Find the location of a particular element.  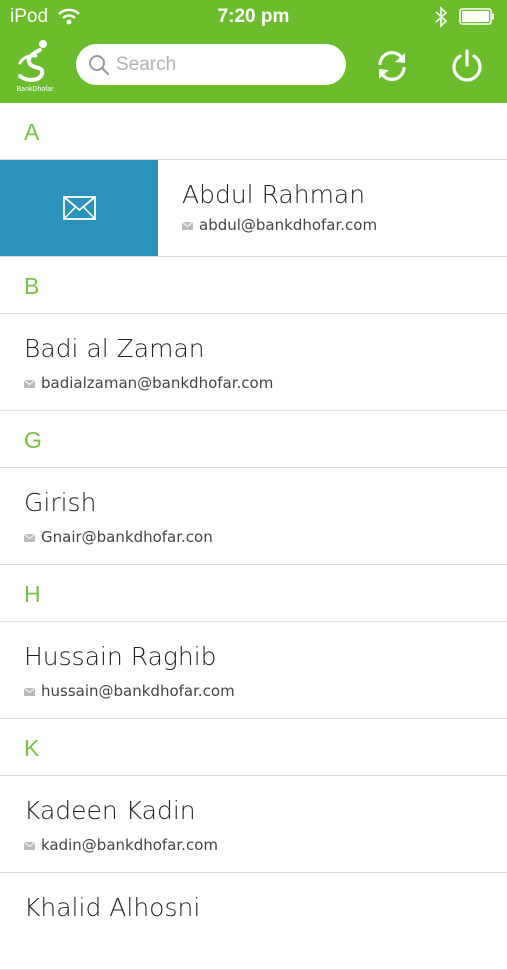

contact-email: kadin@bankdhofar.com is located at coordinates (121, 845).